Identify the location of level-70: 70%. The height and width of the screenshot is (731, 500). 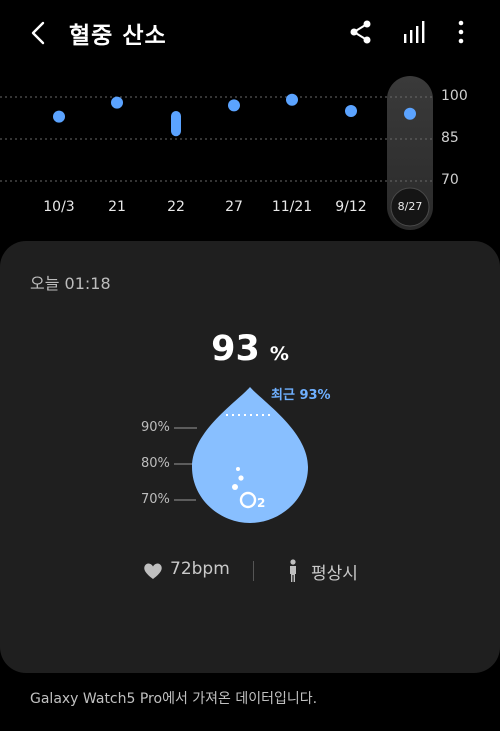
(155, 499).